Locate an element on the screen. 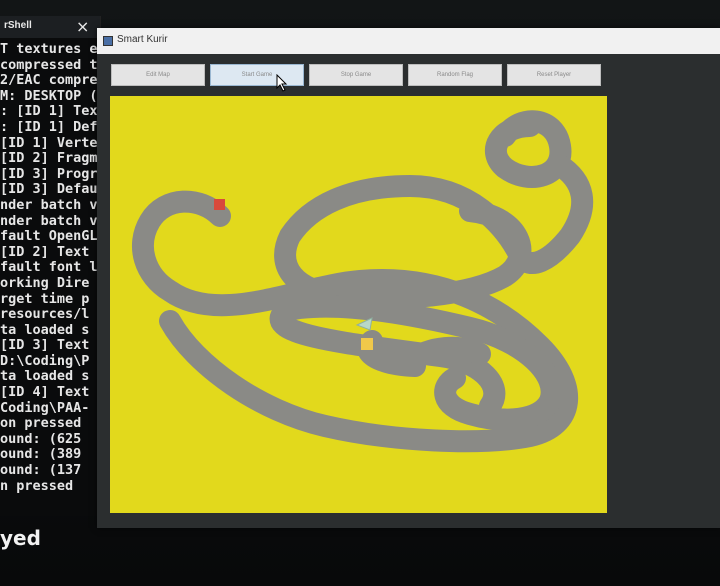  close-icon: × is located at coordinates (82, 26).